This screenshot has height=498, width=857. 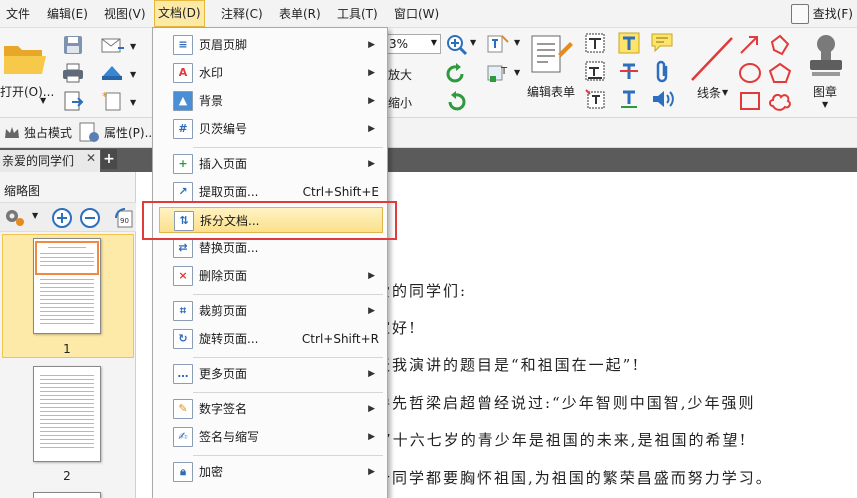 I want to click on arrow-tool-icon, so click(x=750, y=45).